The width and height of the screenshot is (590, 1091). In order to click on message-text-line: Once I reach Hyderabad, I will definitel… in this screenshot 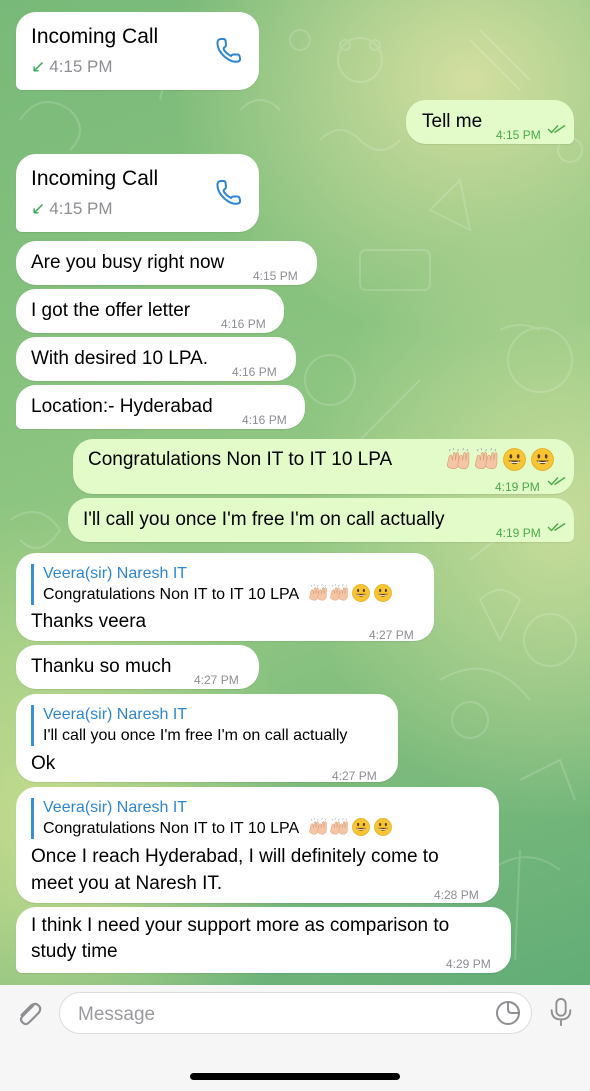, I will do `click(235, 856)`.